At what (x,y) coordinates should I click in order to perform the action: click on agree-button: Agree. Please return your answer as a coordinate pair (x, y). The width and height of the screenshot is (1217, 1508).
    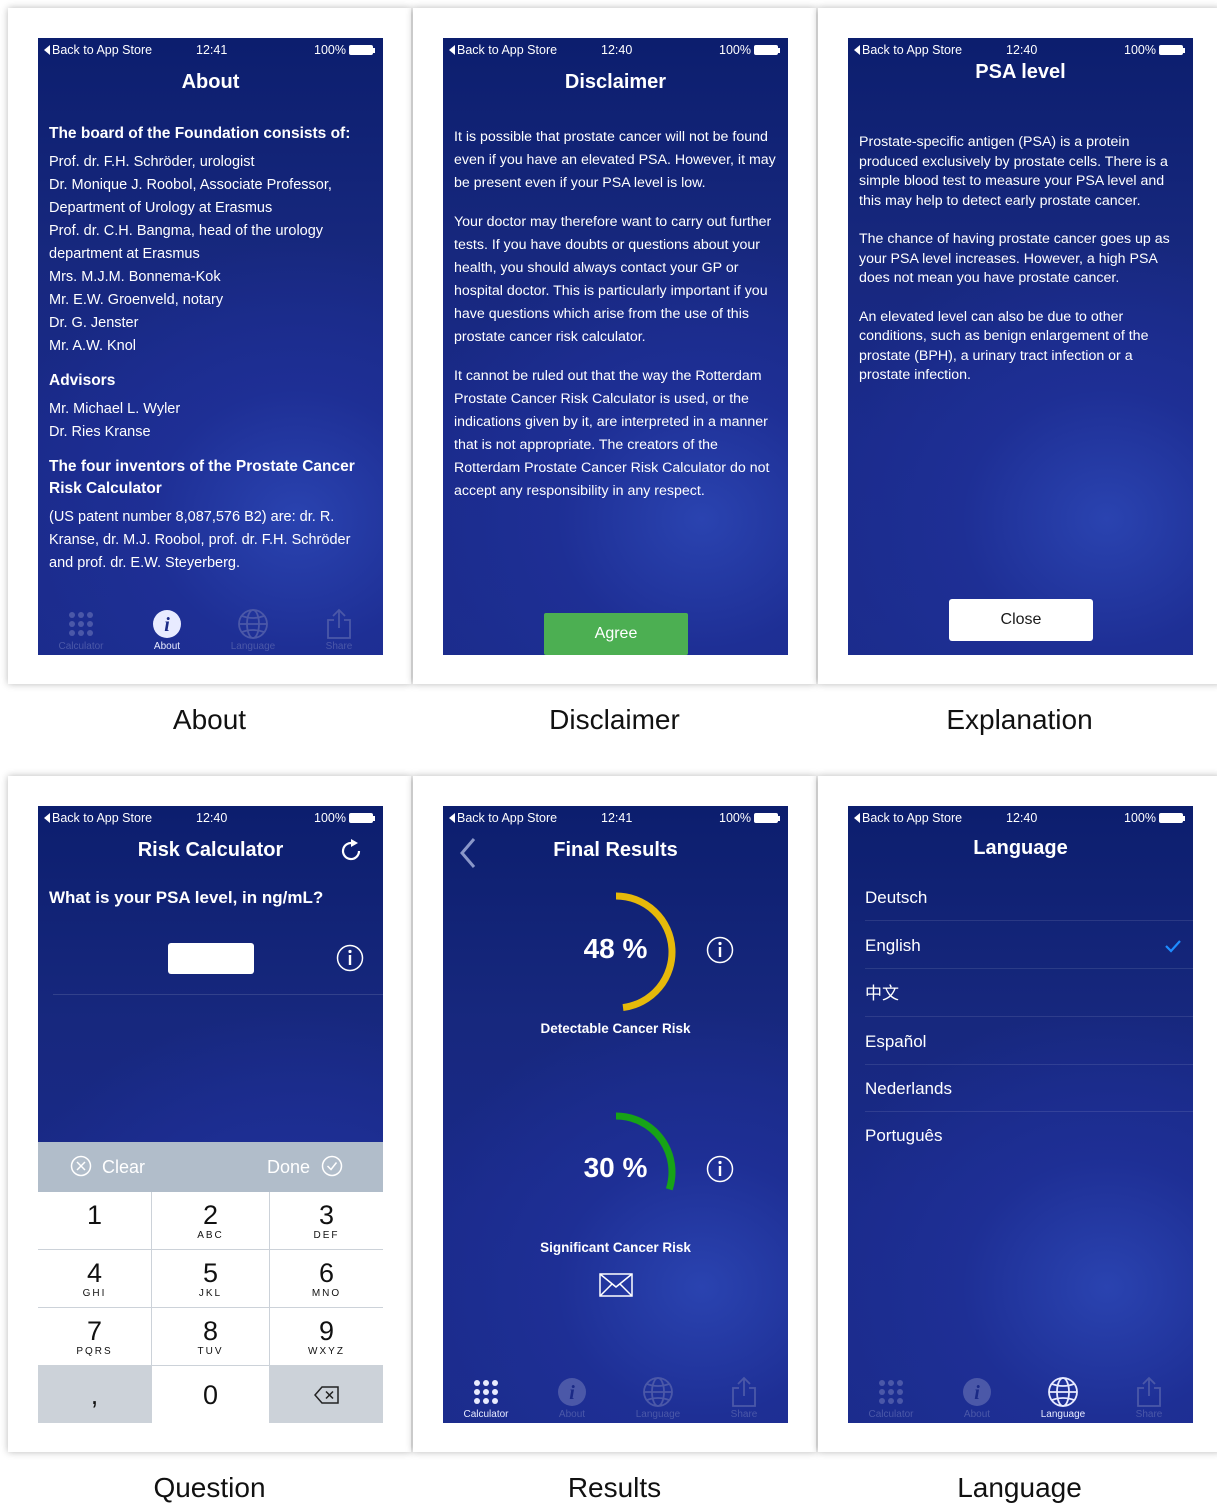
    Looking at the image, I should click on (616, 634).